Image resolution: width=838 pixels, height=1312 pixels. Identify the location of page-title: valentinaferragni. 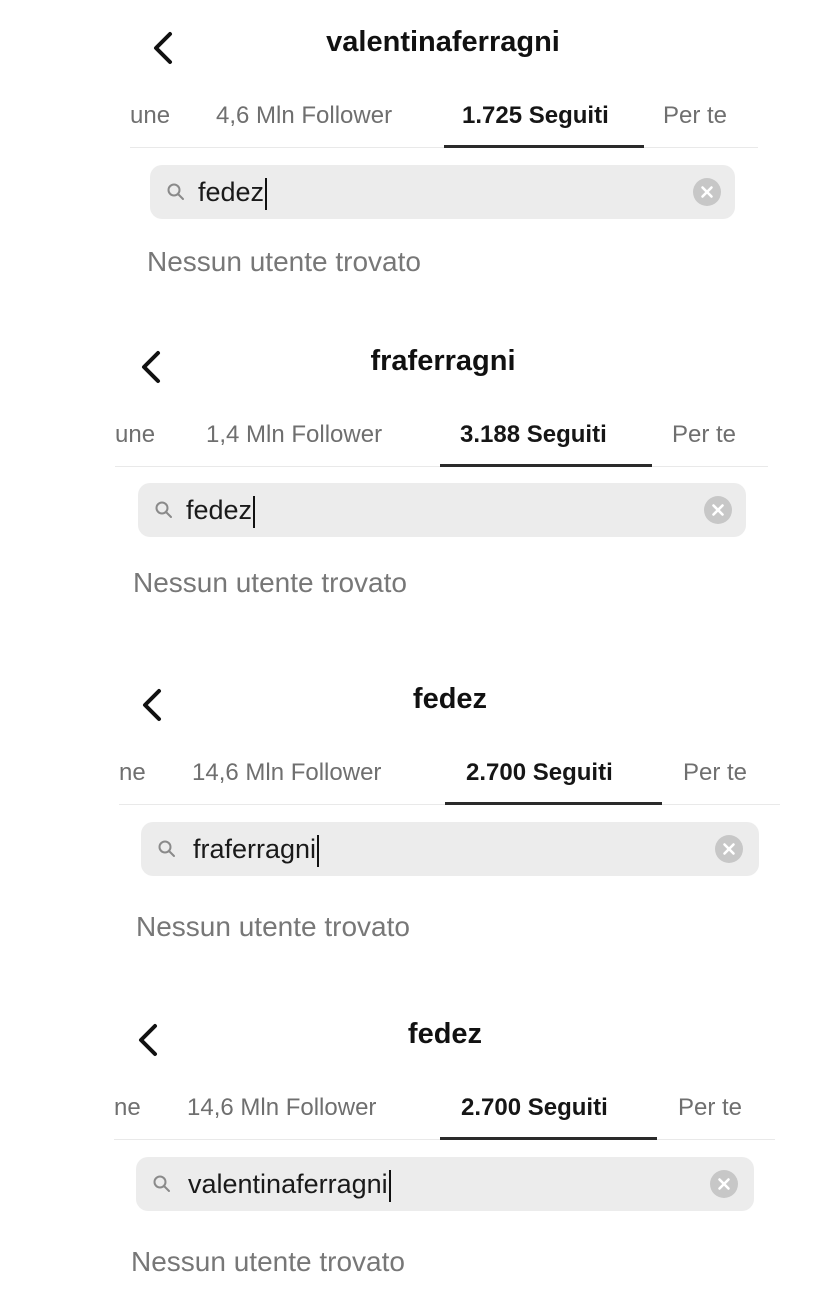
(443, 42).